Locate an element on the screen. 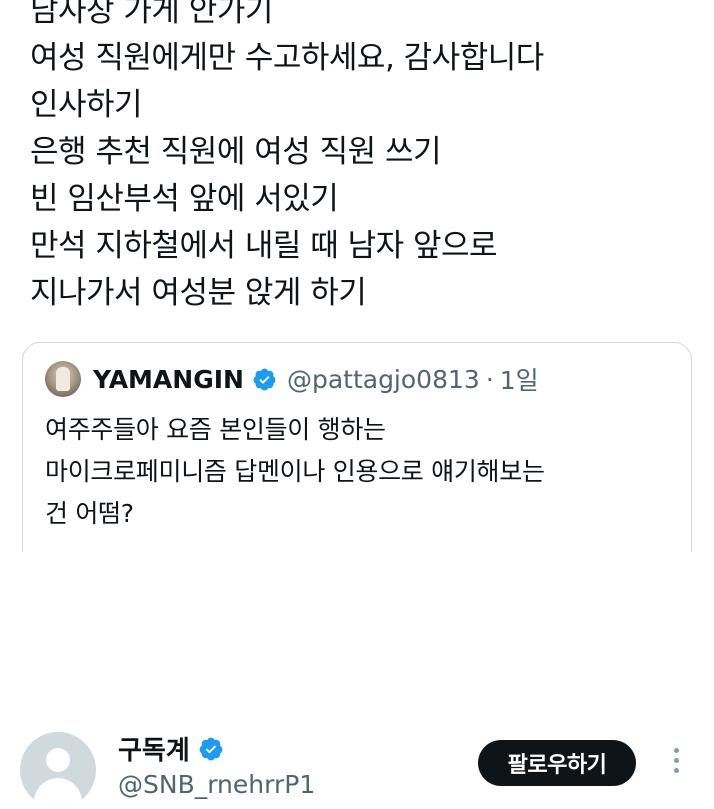 This screenshot has width=714, height=809. quoted-author-handle: @pattagjo0813 is located at coordinates (383, 379).